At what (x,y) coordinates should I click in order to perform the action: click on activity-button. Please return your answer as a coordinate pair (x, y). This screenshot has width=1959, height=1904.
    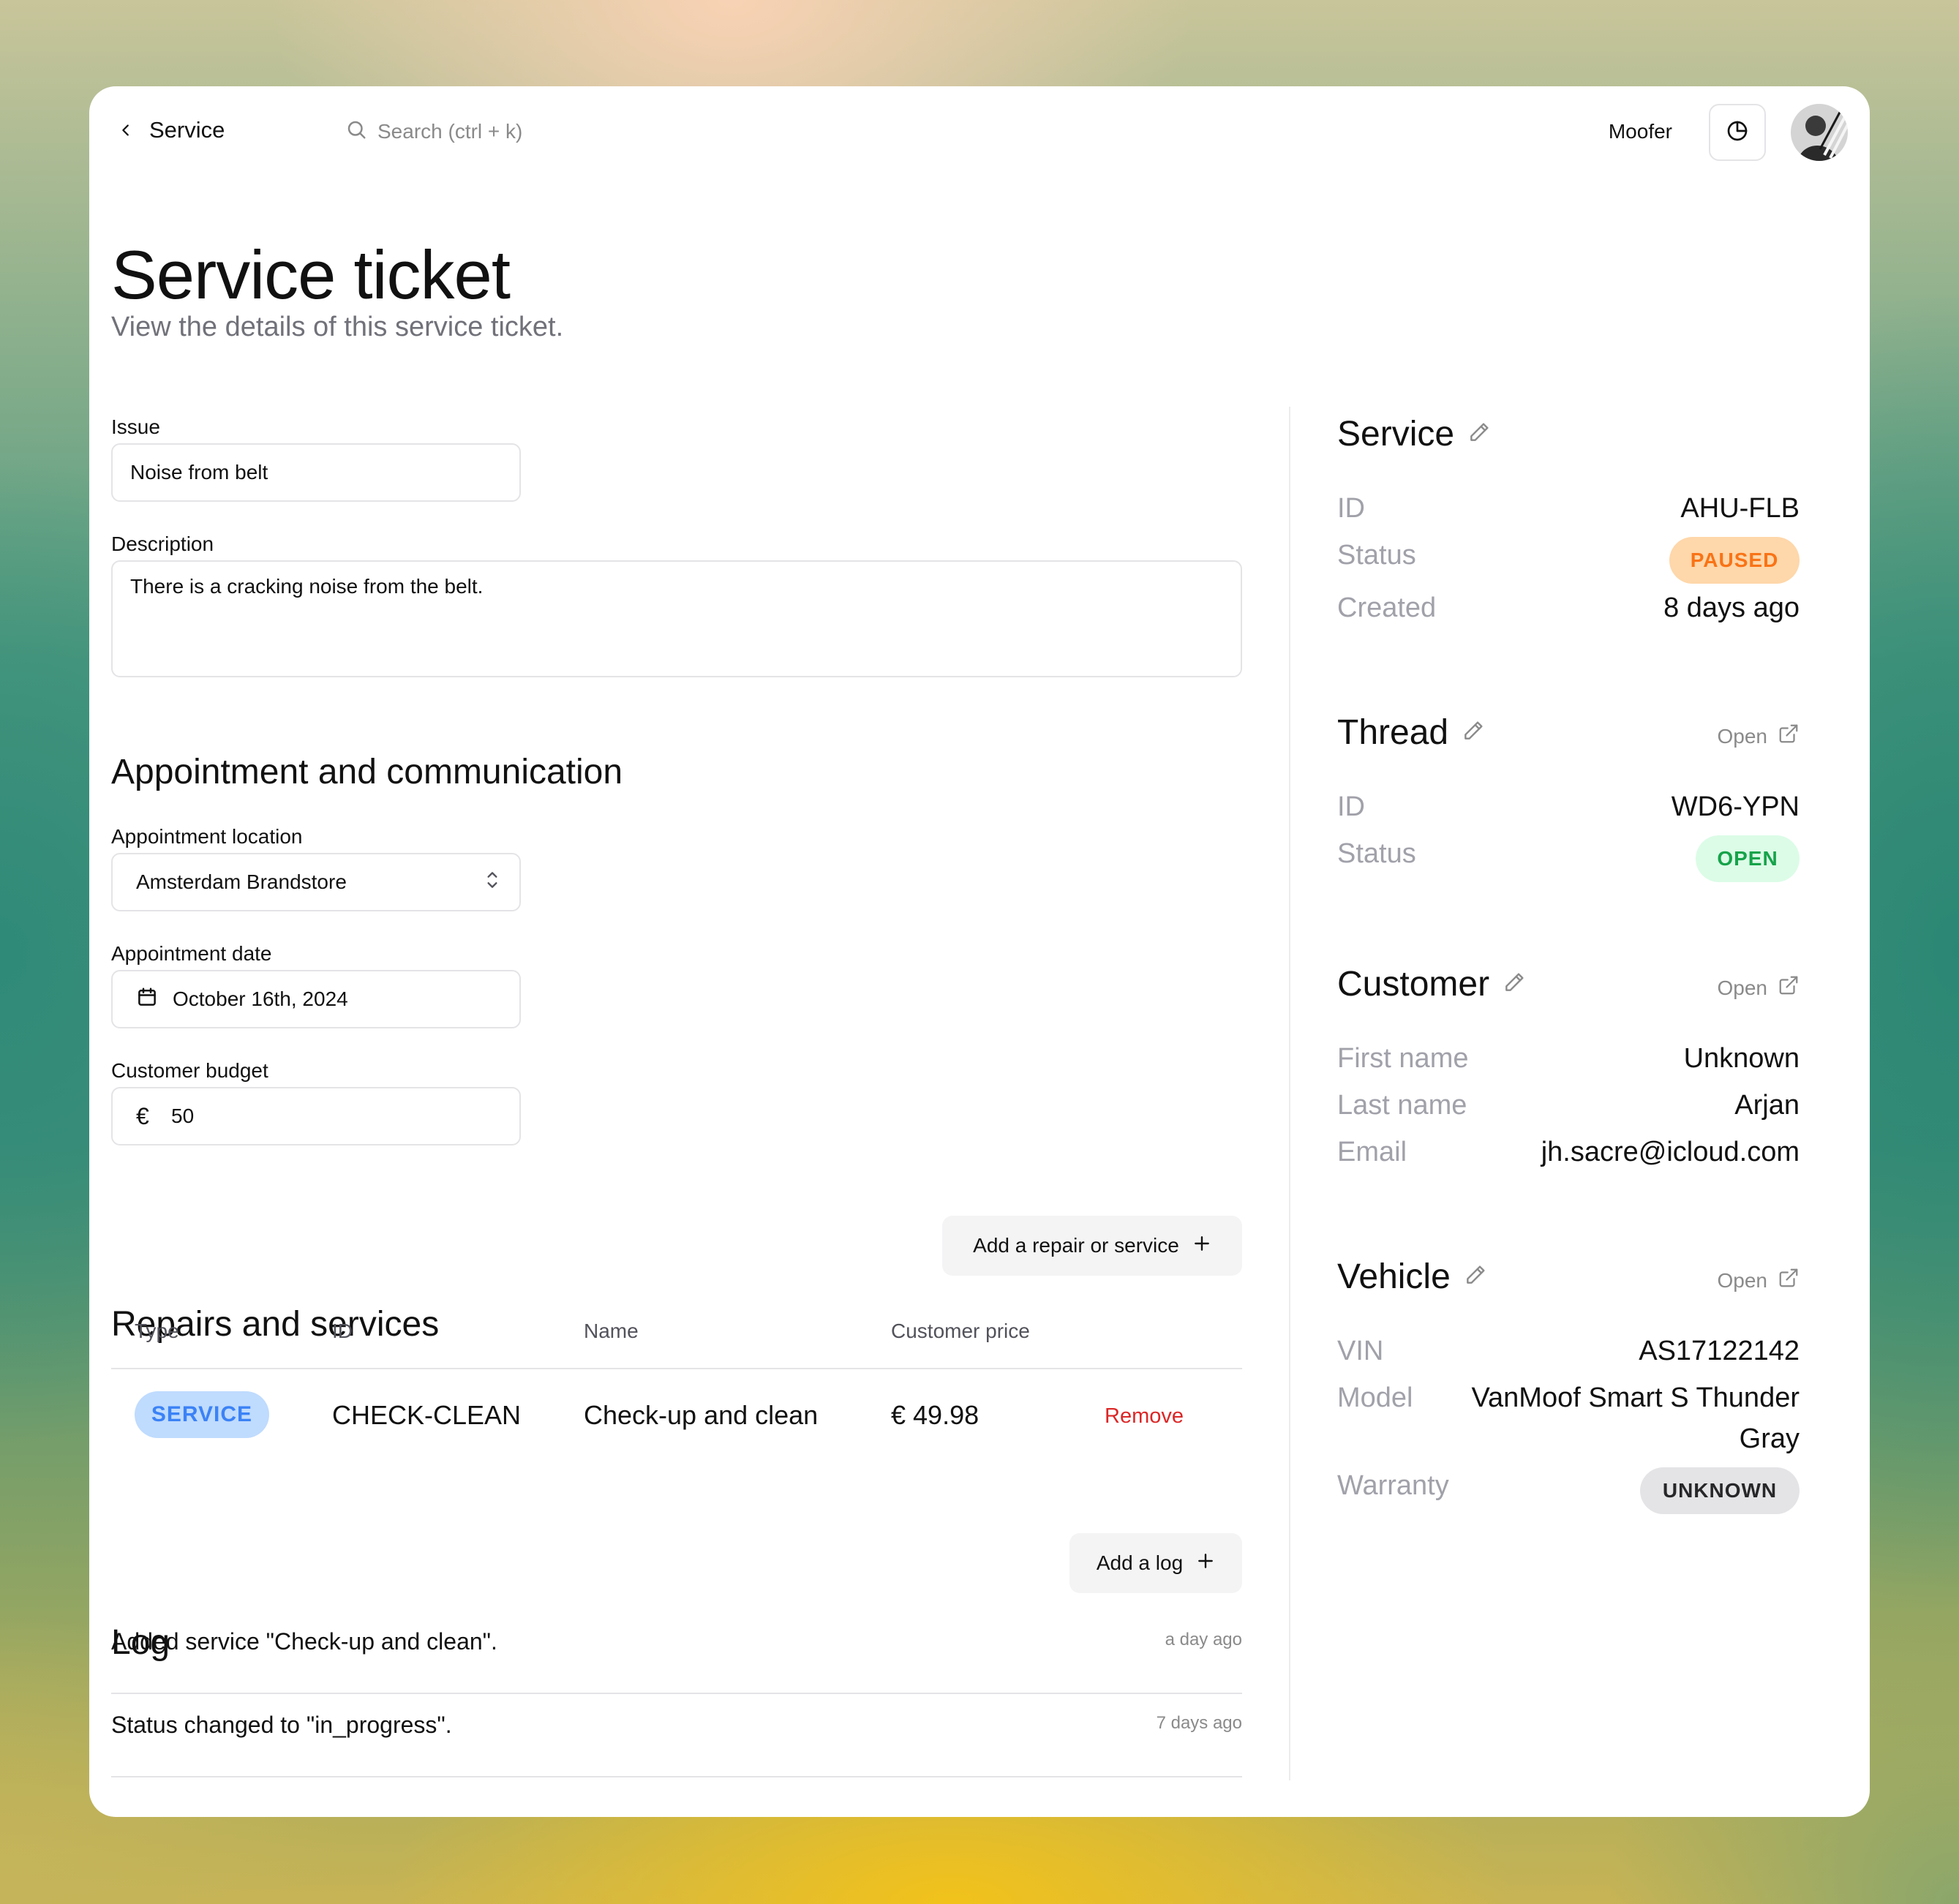
    Looking at the image, I should click on (1738, 132).